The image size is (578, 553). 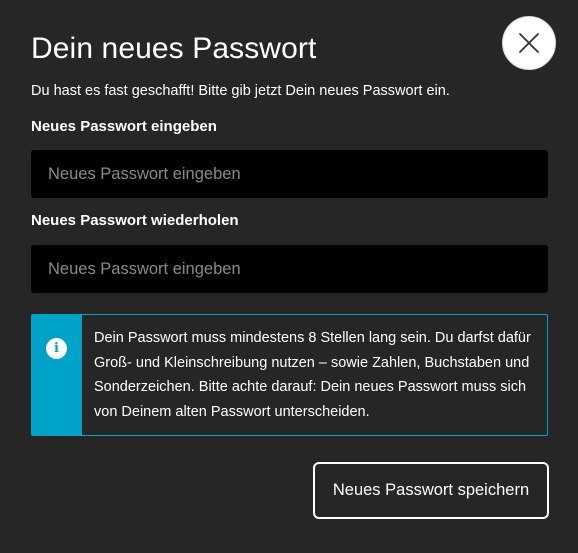 What do you see at coordinates (431, 490) in the screenshot?
I see `save-password-button: Neues Passwort speichern` at bounding box center [431, 490].